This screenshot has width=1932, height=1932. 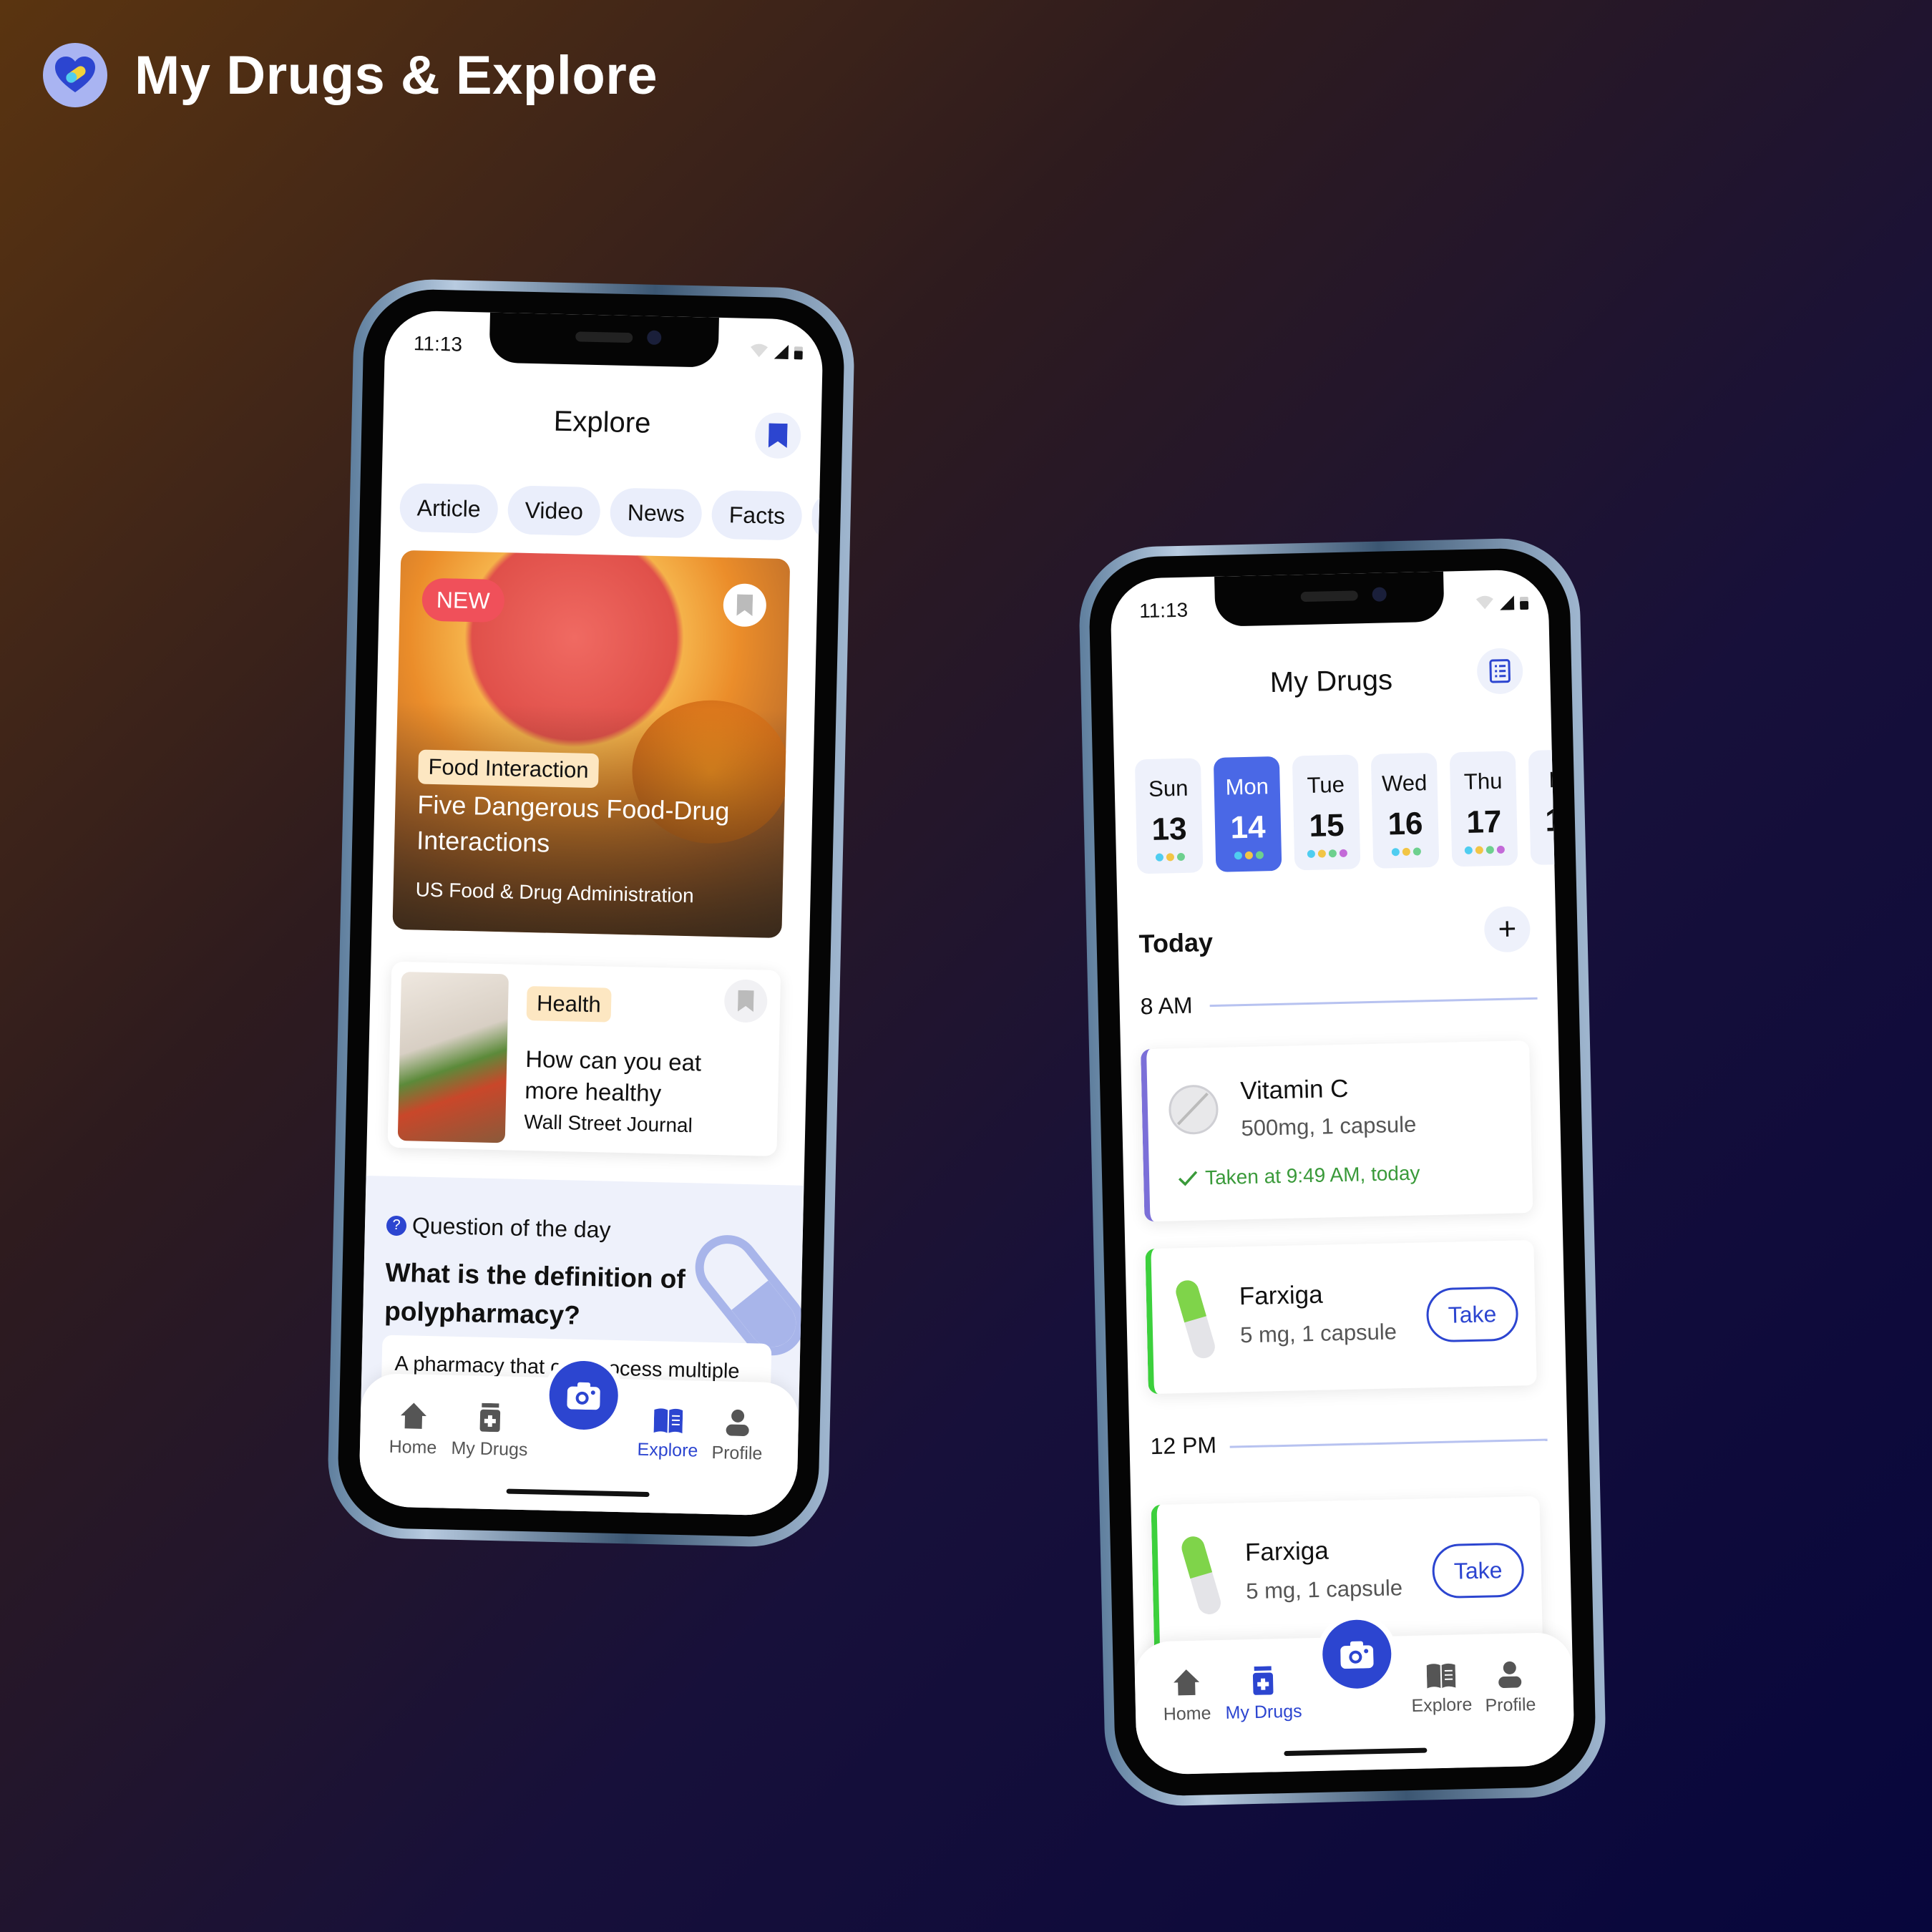 What do you see at coordinates (608, 1123) in the screenshot?
I see `article-source: Wall Street Journal` at bounding box center [608, 1123].